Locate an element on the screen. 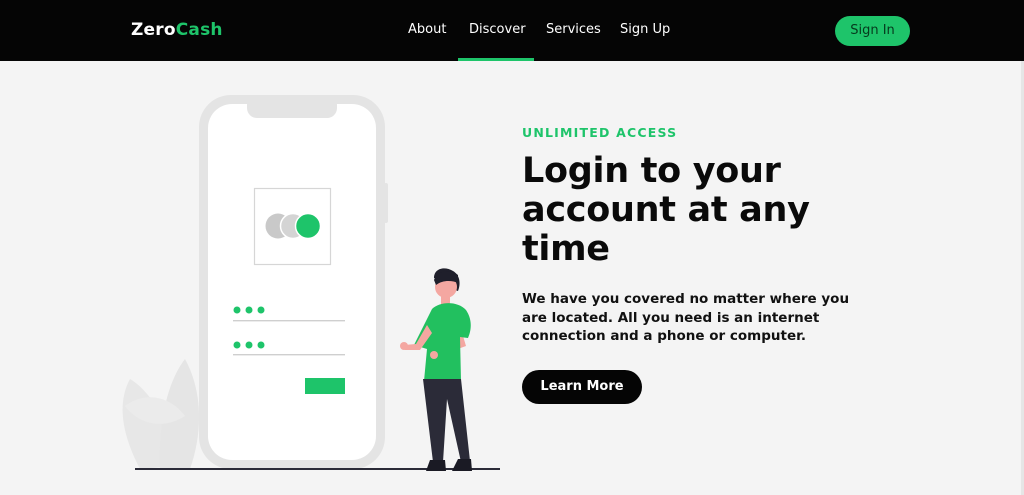  logo-text-main: Zero is located at coordinates (153, 30).